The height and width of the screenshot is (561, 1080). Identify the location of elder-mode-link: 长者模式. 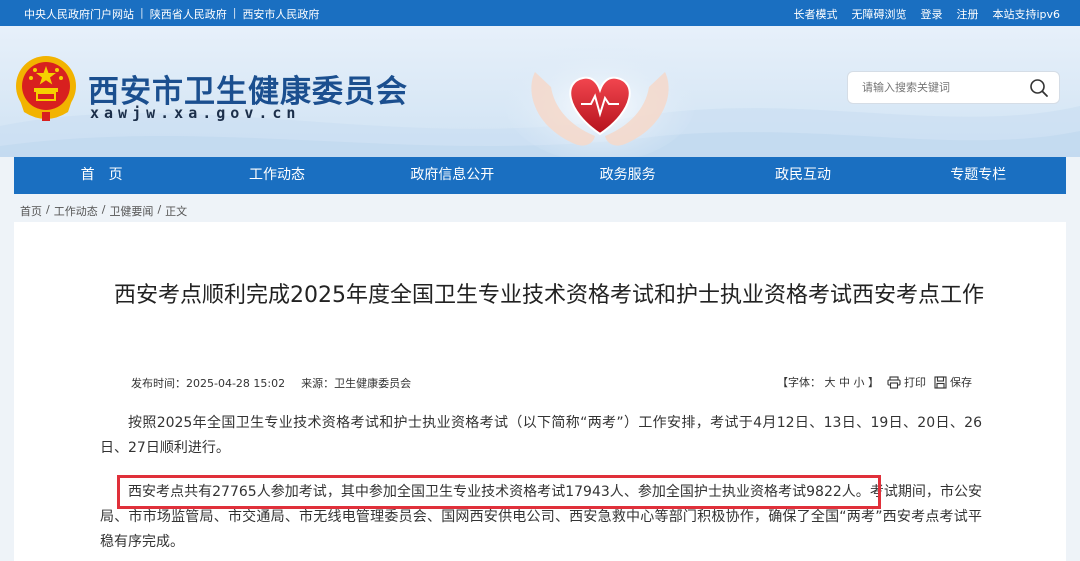
(815, 14).